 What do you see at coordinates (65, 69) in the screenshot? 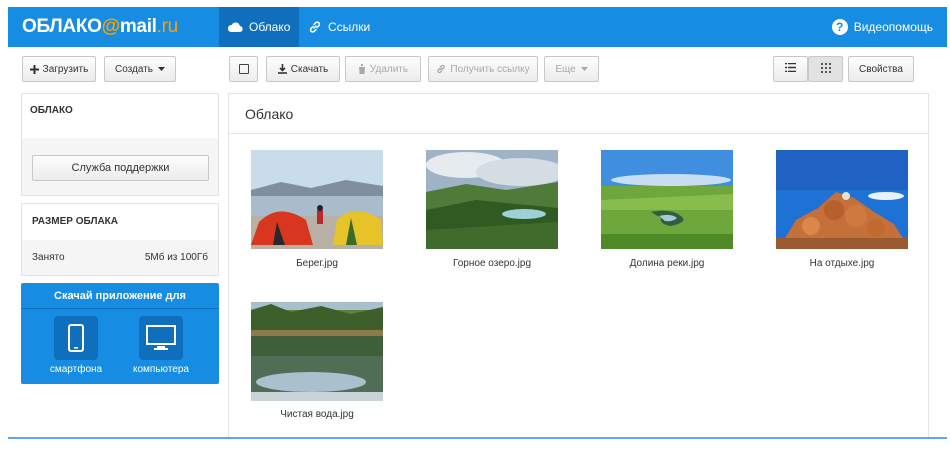
I see `upload-label: Загрузить` at bounding box center [65, 69].